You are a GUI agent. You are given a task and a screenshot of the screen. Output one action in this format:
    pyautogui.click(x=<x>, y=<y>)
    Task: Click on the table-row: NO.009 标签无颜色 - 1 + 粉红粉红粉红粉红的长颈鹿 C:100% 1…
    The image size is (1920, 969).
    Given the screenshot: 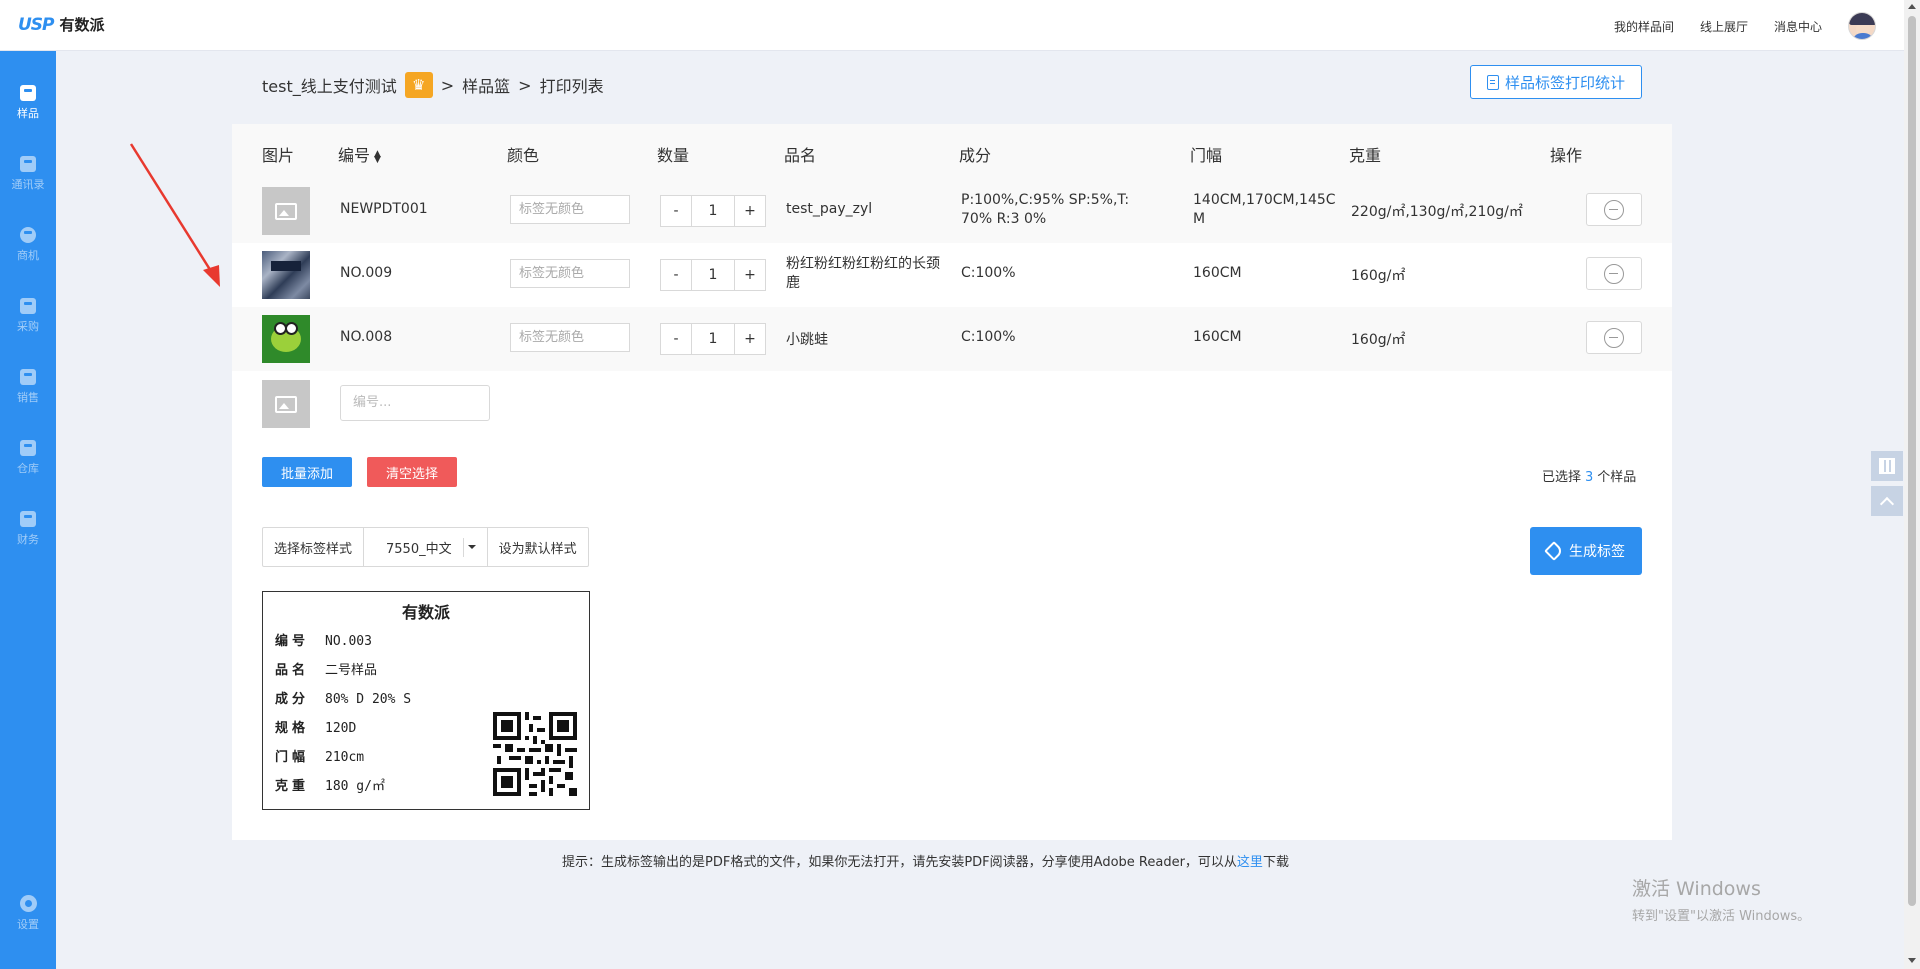 What is the action you would take?
    pyautogui.click(x=952, y=275)
    